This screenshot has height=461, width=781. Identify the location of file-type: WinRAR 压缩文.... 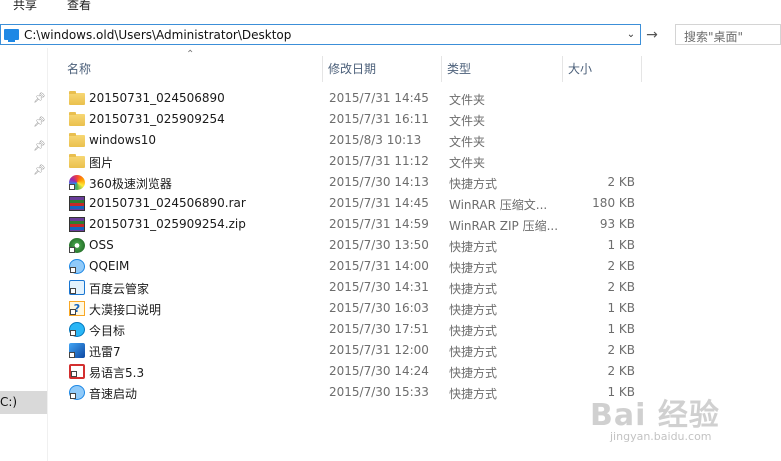
(498, 205).